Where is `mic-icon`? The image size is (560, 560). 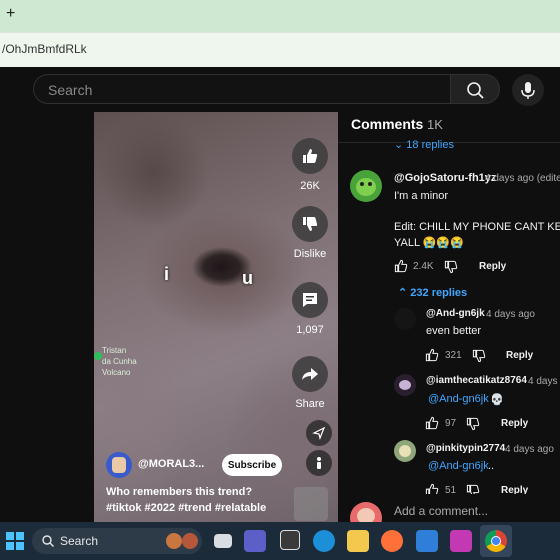
mic-icon is located at coordinates (528, 90).